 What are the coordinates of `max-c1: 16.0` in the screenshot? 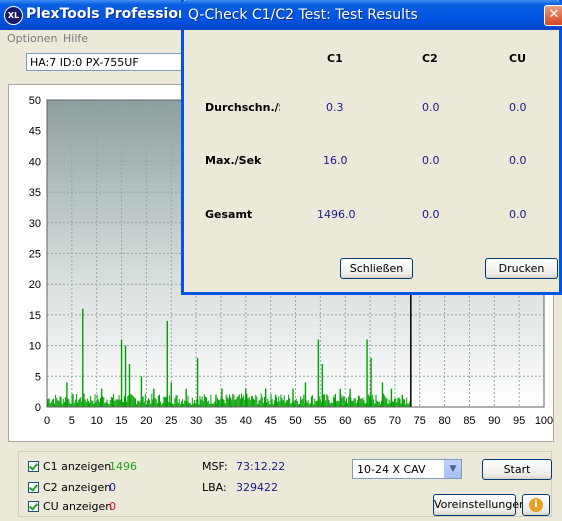 It's located at (335, 160).